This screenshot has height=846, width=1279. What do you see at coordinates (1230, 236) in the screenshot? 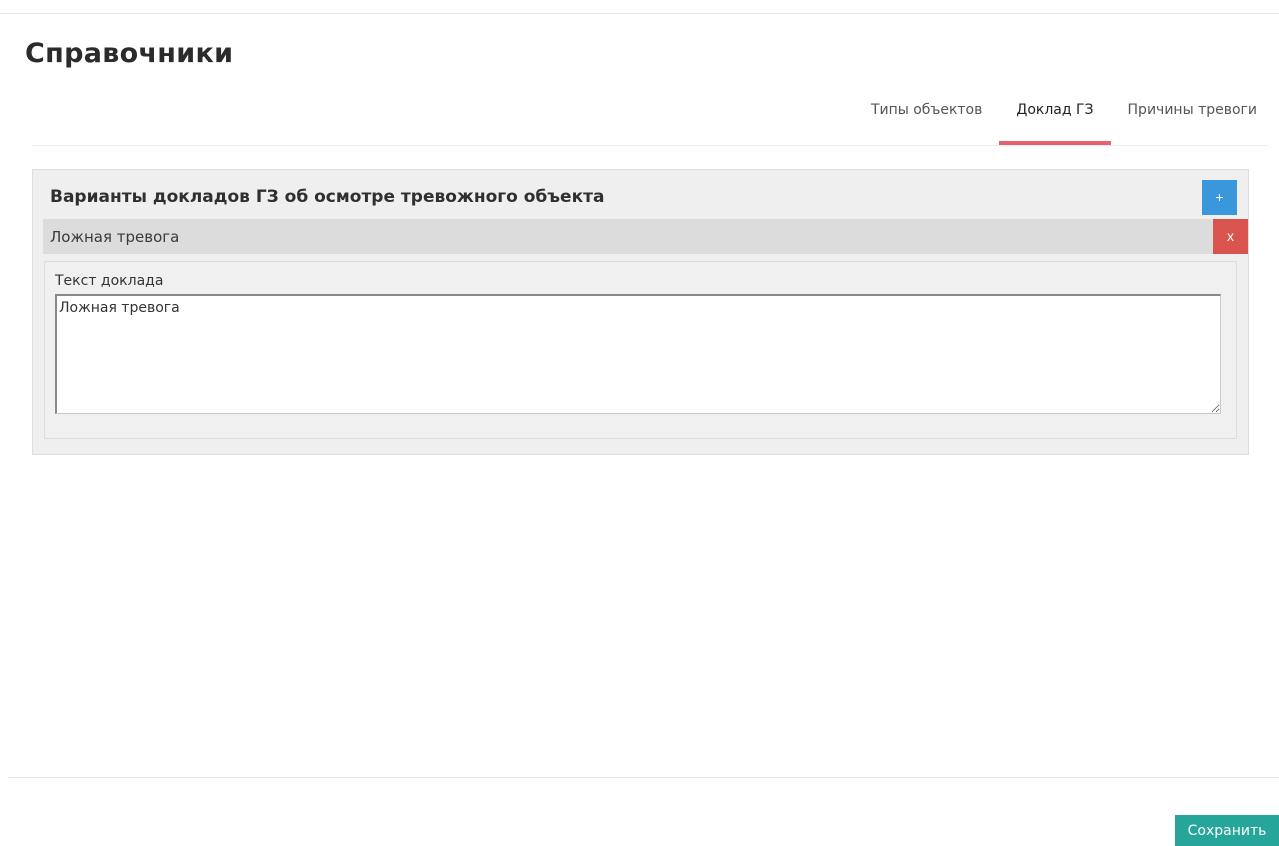
I see `delete-variant-button: x` at bounding box center [1230, 236].